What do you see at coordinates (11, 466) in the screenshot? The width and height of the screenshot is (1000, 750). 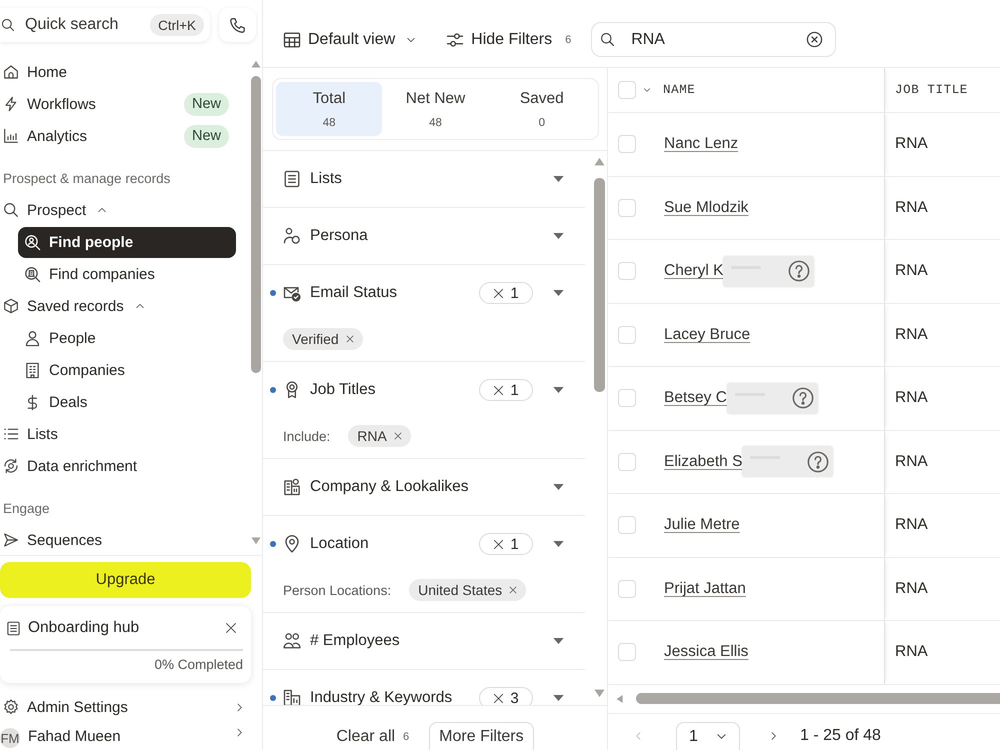 I see `refresh-icon` at bounding box center [11, 466].